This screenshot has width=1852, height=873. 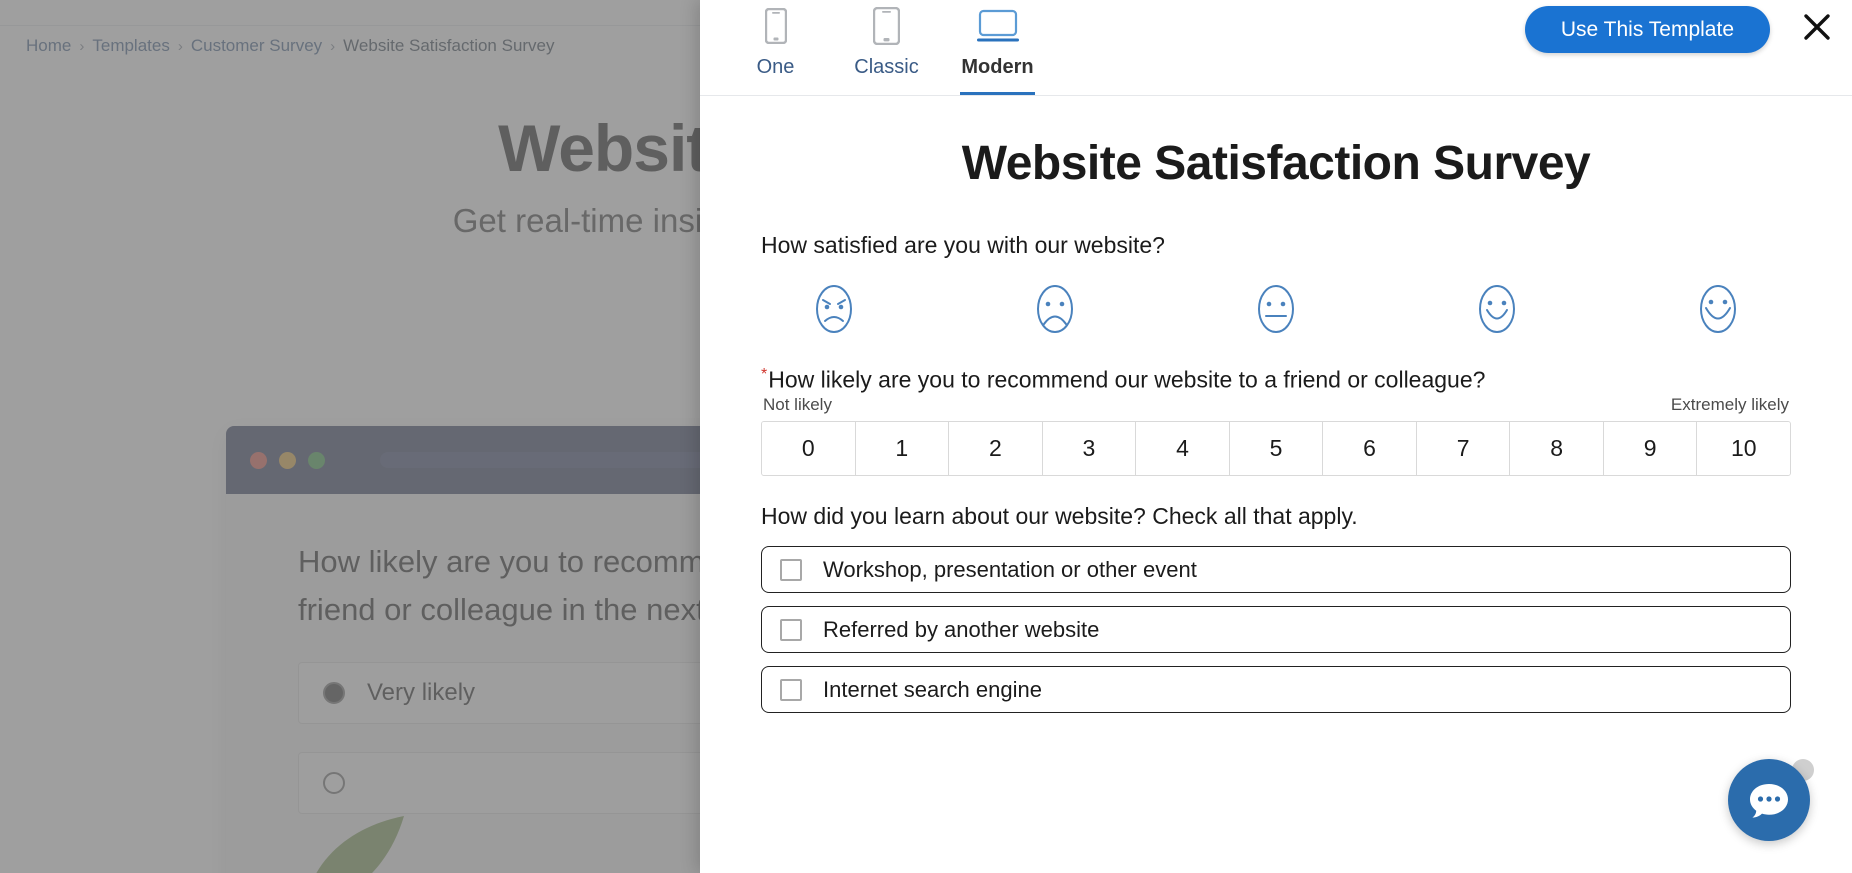 I want to click on tab-modern-label: Modern, so click(x=997, y=67).